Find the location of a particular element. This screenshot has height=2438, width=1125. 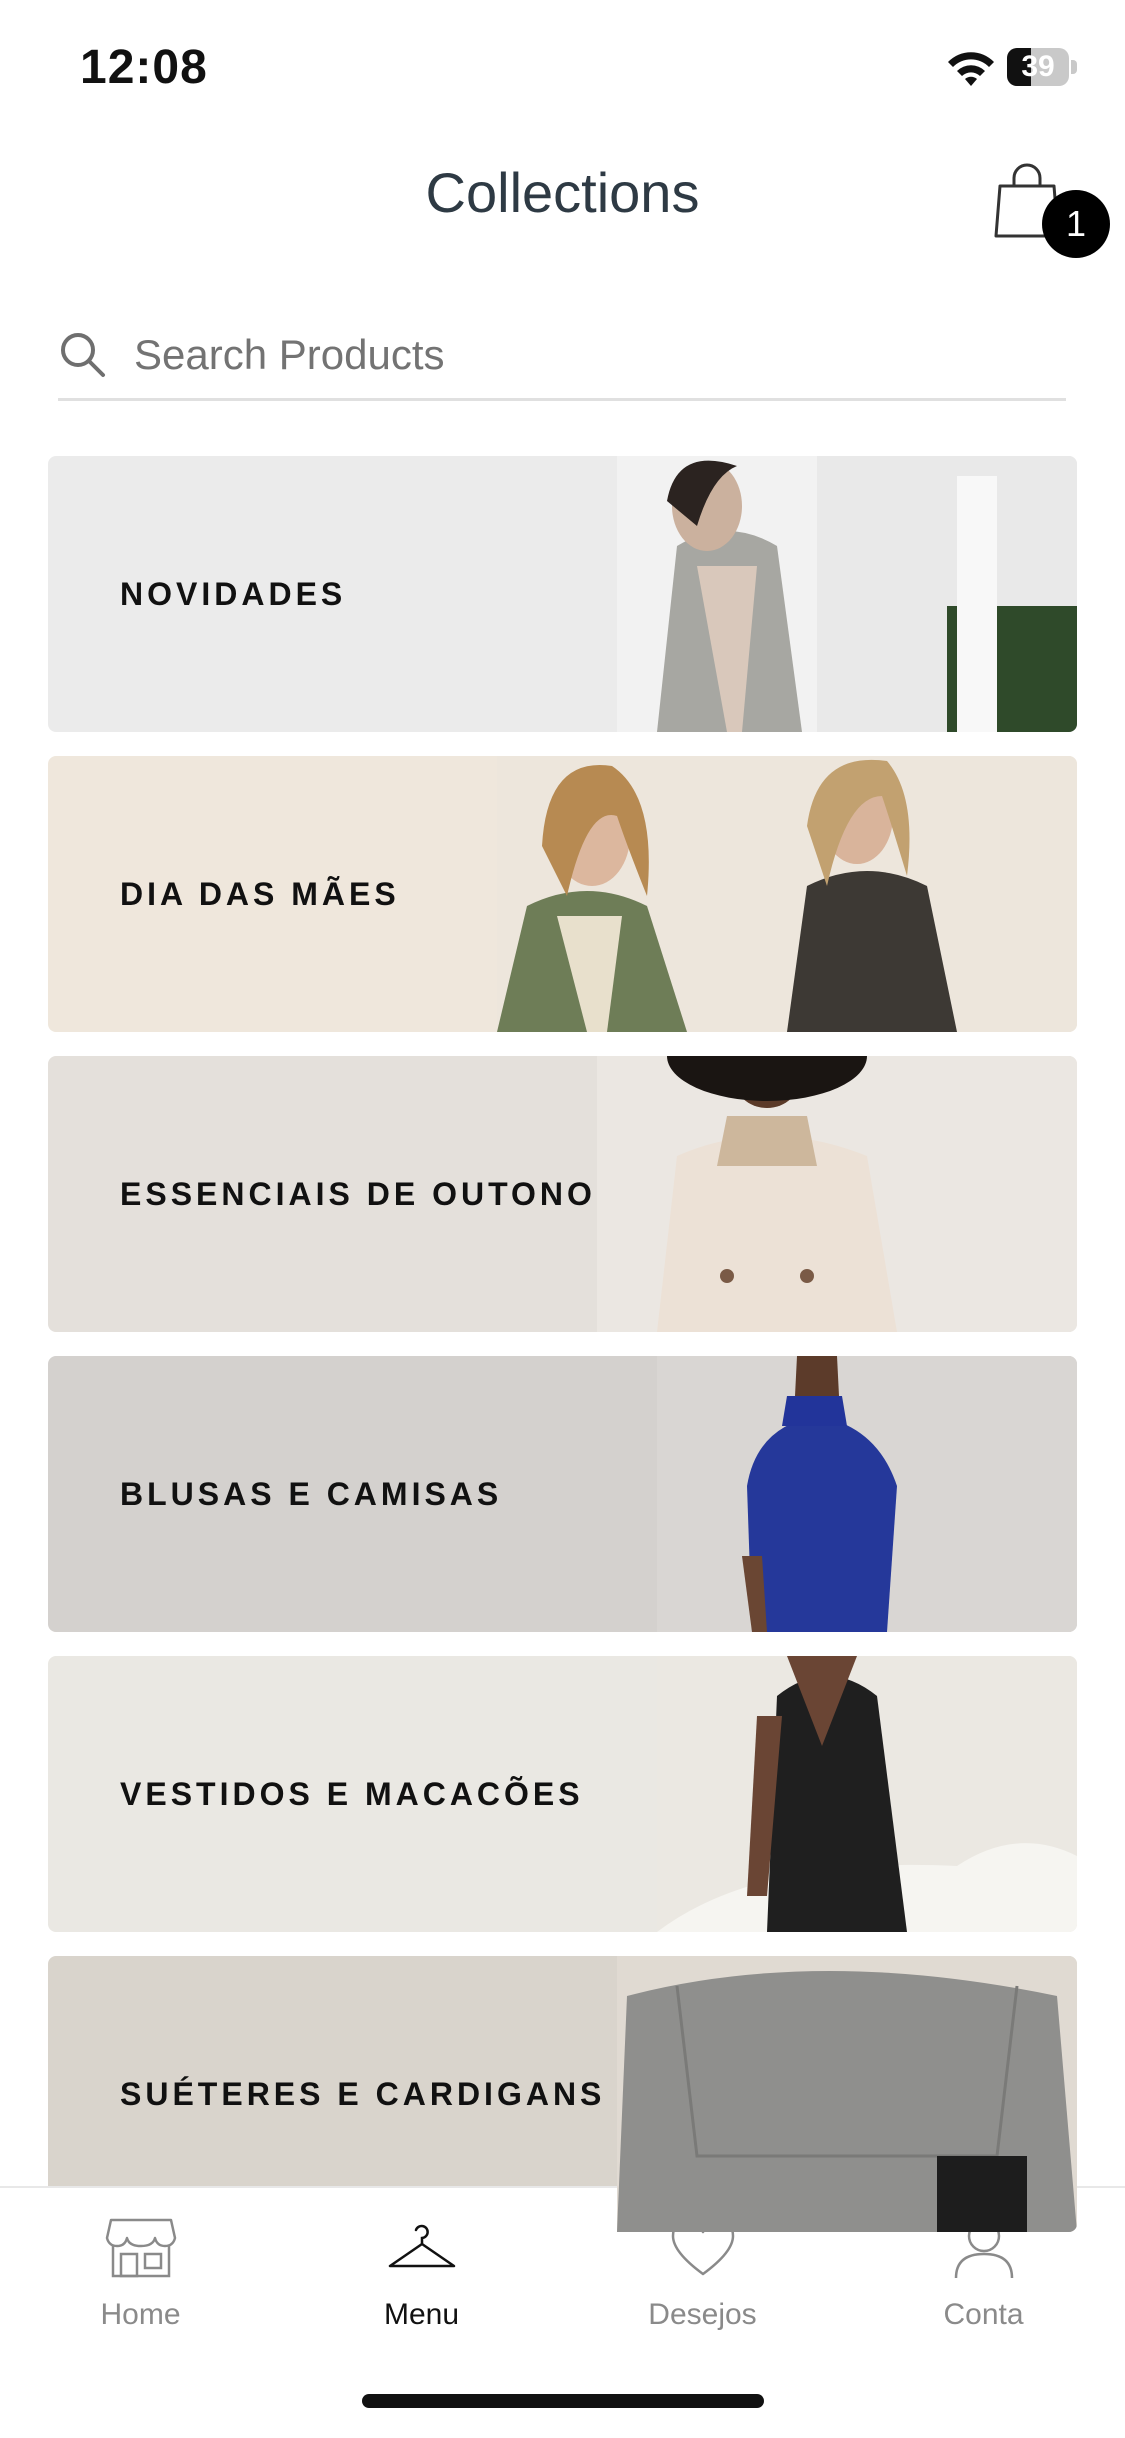

tab-label: Desejos is located at coordinates (702, 2314).